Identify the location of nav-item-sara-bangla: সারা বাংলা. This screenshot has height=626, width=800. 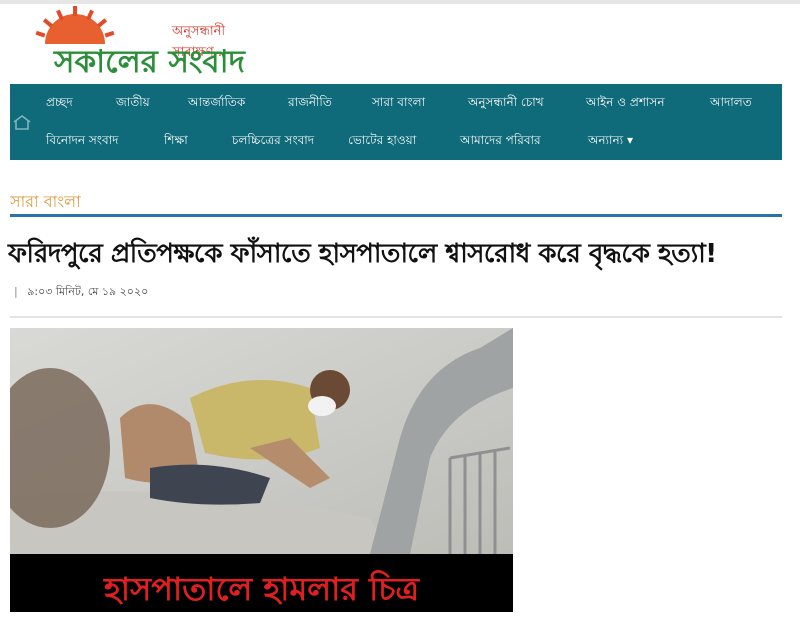
(398, 104).